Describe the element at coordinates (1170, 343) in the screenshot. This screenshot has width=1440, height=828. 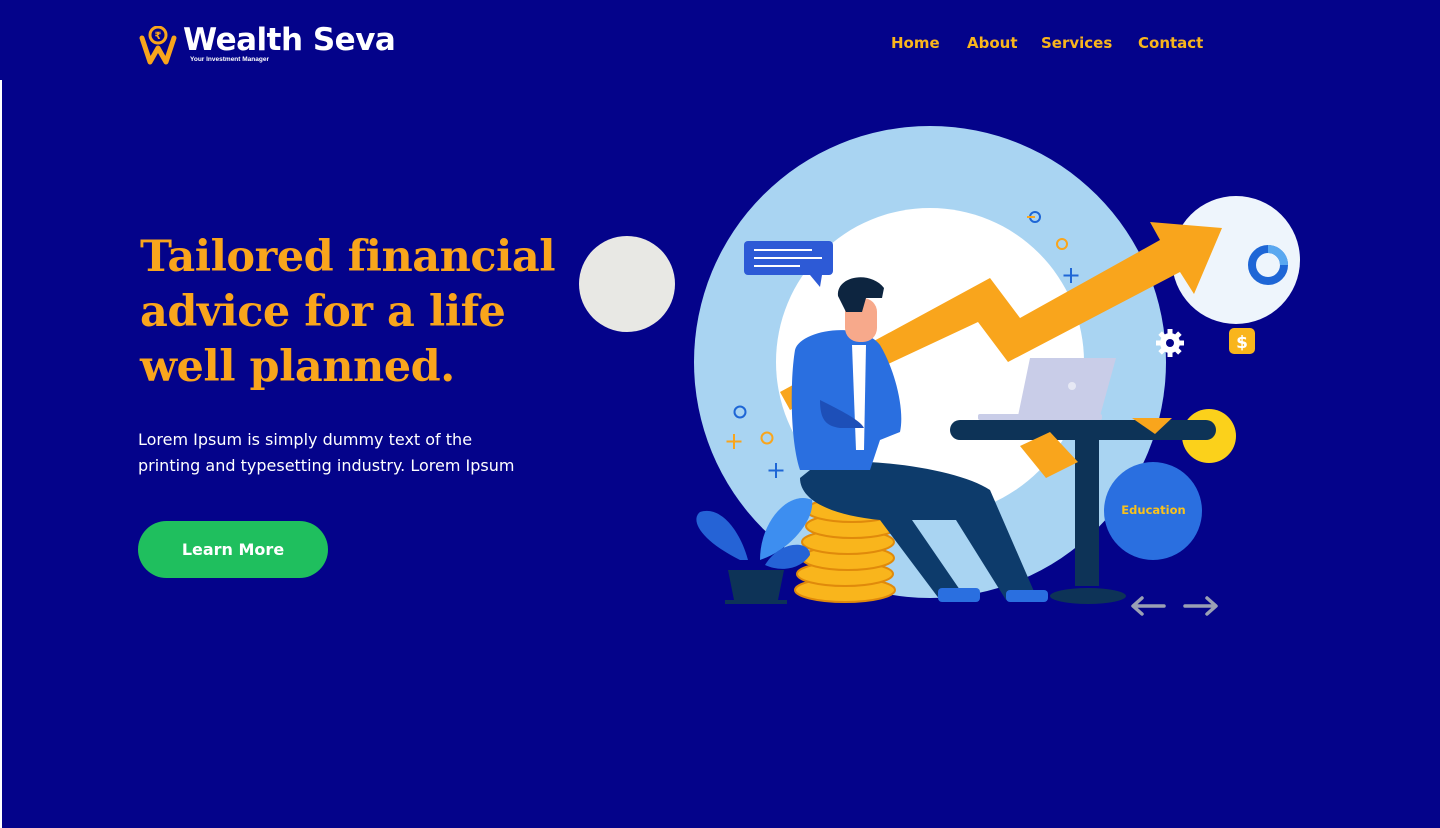
I see `gear-icon` at that location.